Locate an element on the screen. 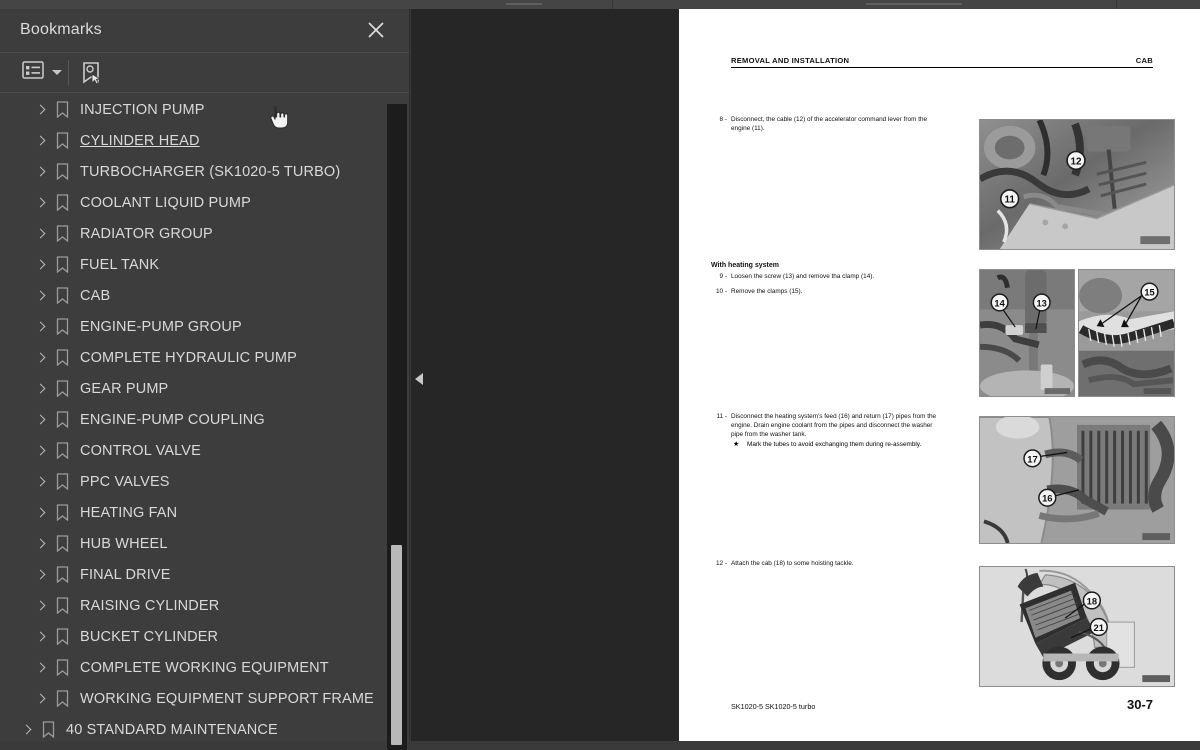  bookmark-item-bucket-cylinder: BUCKET CYLINDER is located at coordinates (195, 636).